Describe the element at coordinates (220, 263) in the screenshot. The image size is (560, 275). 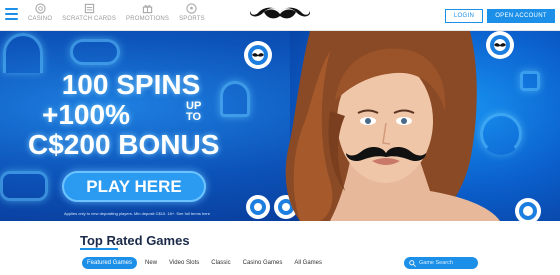
I see `tab-classic: Classic` at that location.